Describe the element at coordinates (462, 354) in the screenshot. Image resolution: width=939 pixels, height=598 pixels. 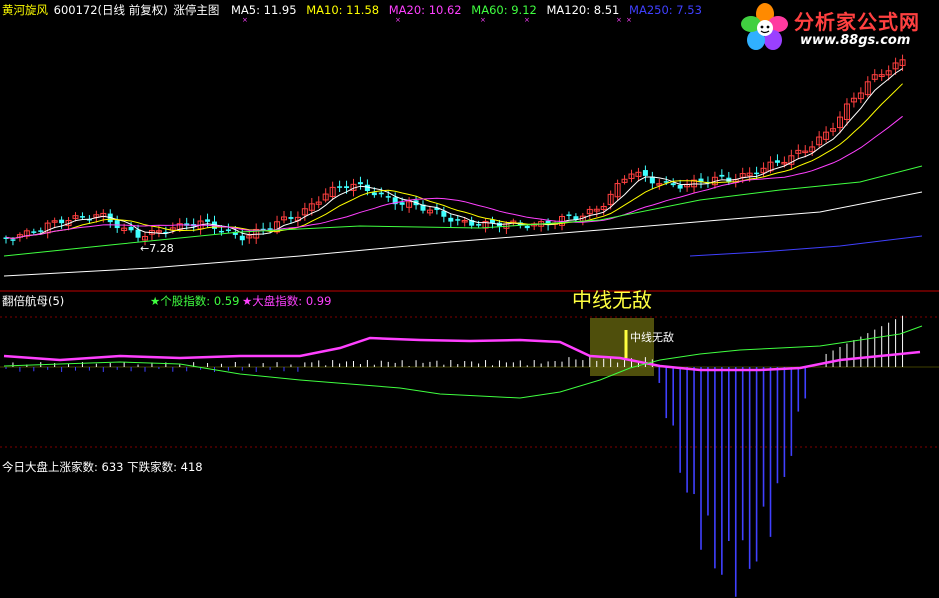
I see `indicator-magenta-line` at that location.